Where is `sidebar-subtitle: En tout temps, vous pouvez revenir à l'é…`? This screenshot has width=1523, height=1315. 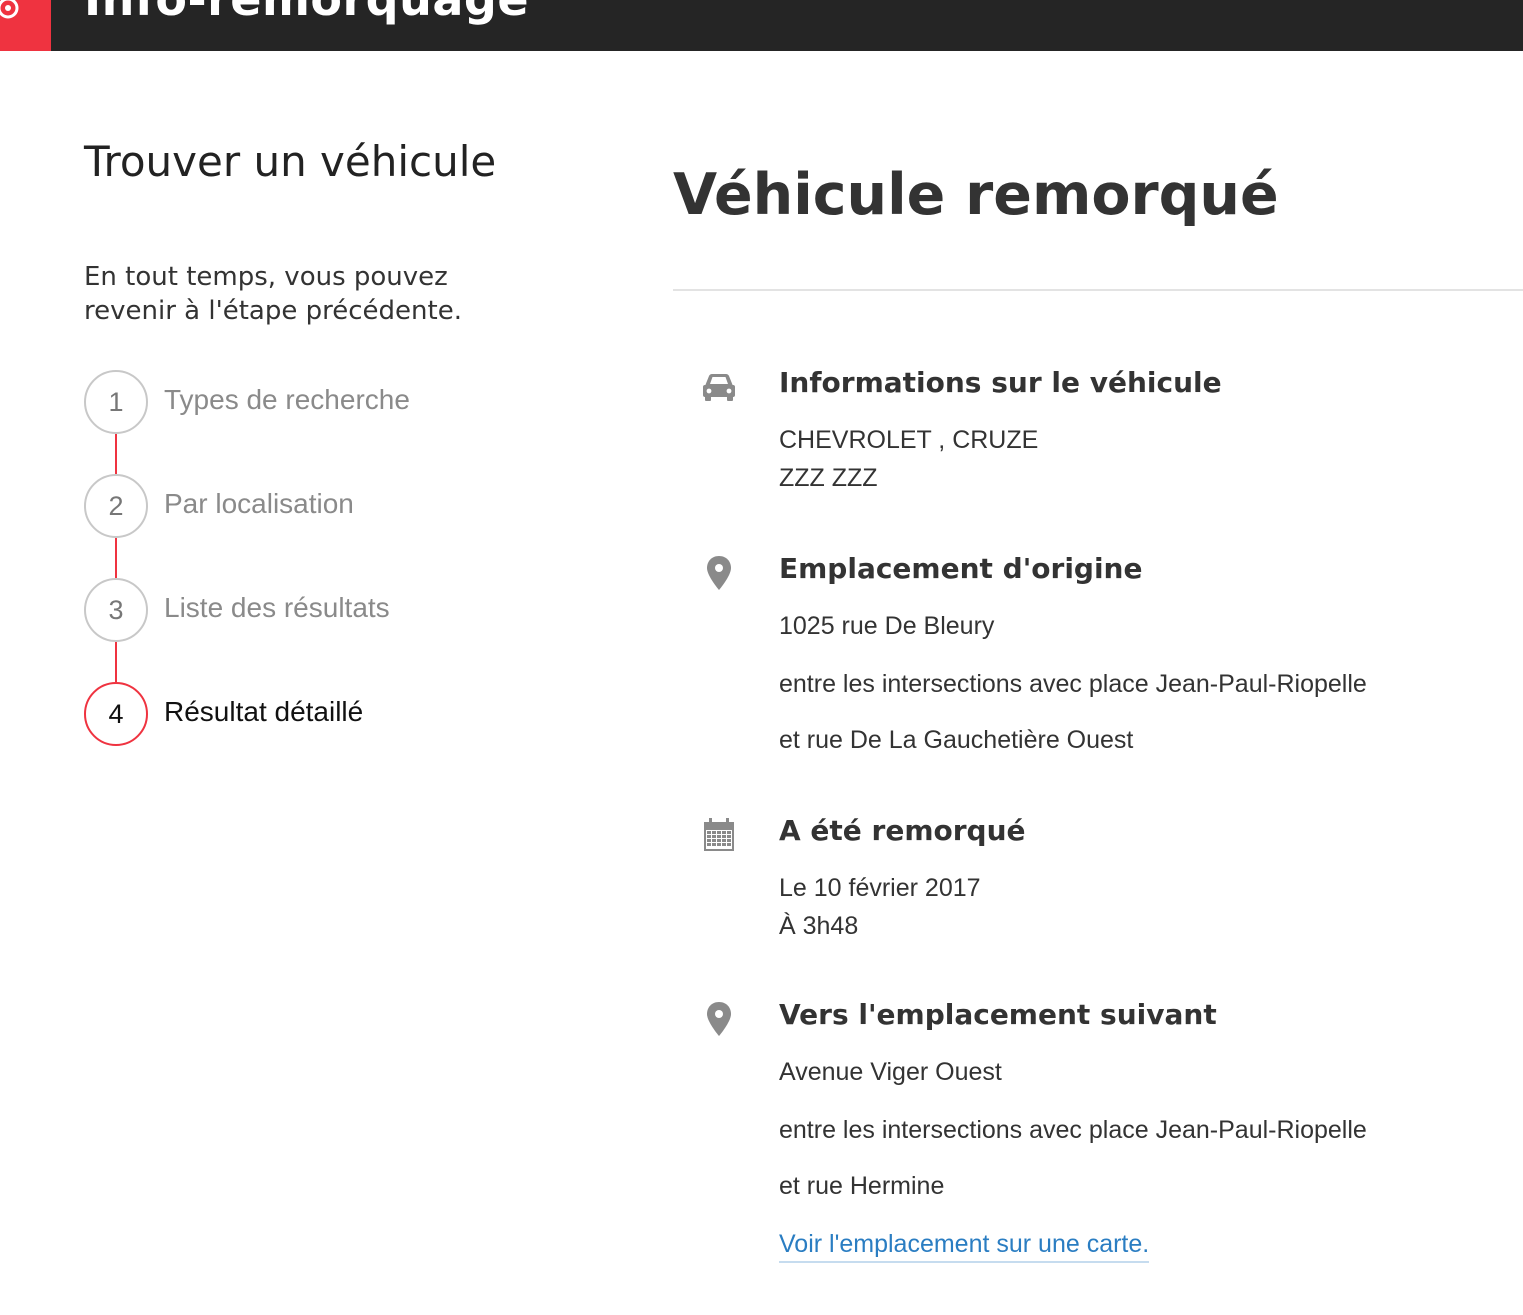
sidebar-subtitle: En tout temps, vous pouvez revenir à l'é… is located at coordinates (273, 294).